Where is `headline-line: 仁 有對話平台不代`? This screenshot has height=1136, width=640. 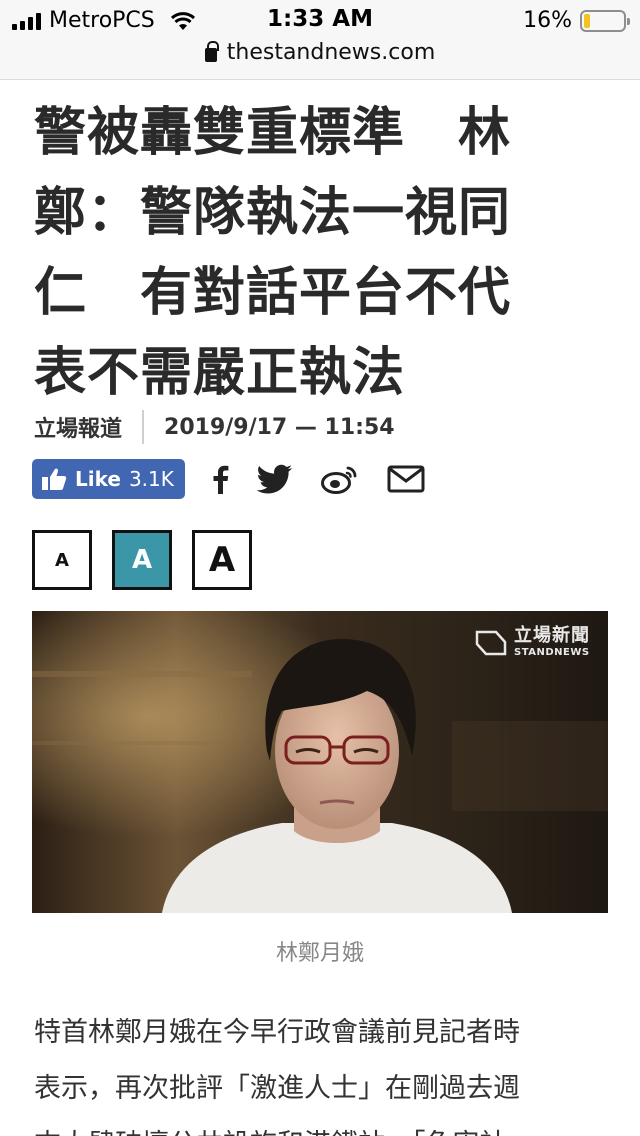
headline-line: 仁 有對話平台不代 is located at coordinates (273, 293).